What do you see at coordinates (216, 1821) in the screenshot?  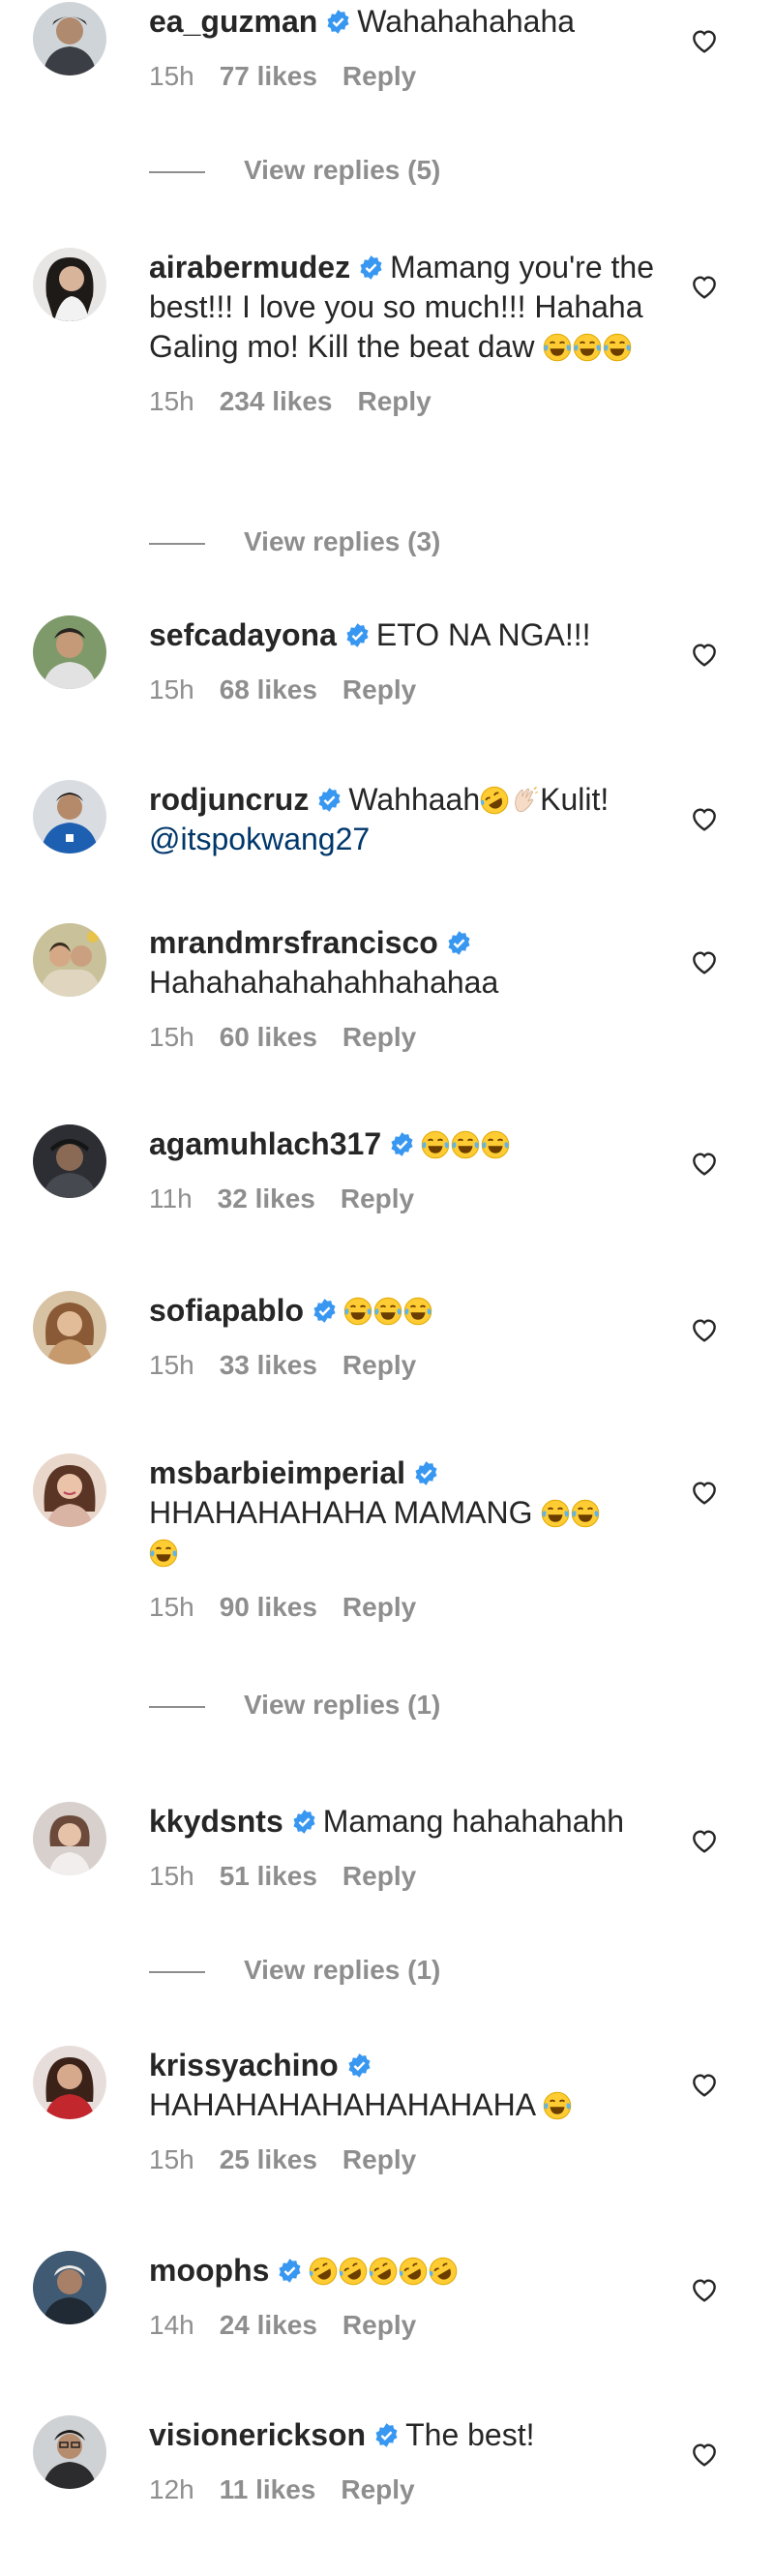 I see `comment-username: kkydsnts` at bounding box center [216, 1821].